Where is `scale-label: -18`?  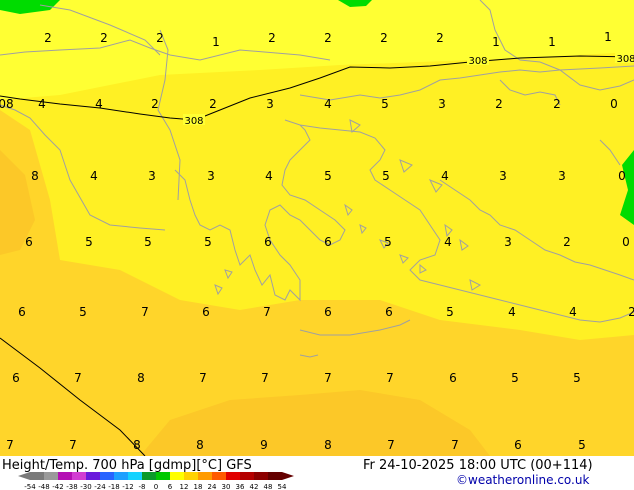 scale-label: -18 is located at coordinates (113, 486).